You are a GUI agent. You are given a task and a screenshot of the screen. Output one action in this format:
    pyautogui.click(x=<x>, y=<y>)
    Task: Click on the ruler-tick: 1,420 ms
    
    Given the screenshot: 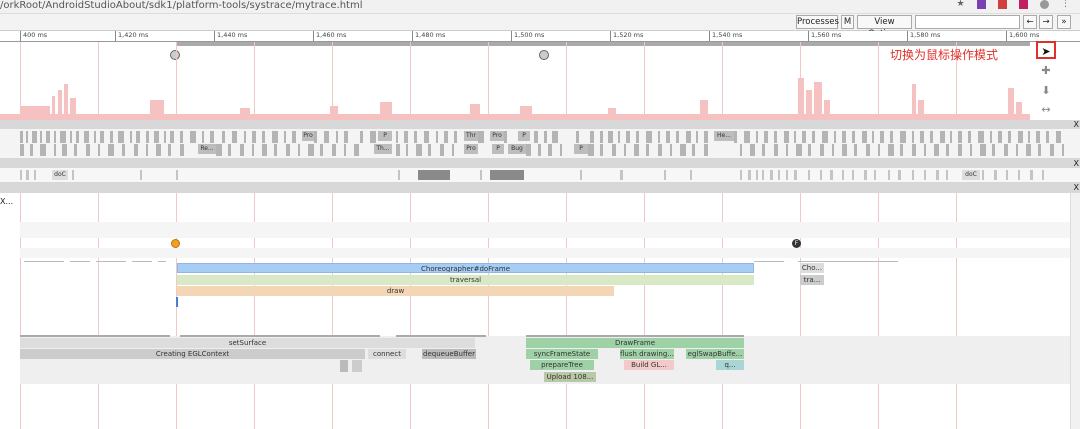 What is the action you would take?
    pyautogui.click(x=131, y=36)
    